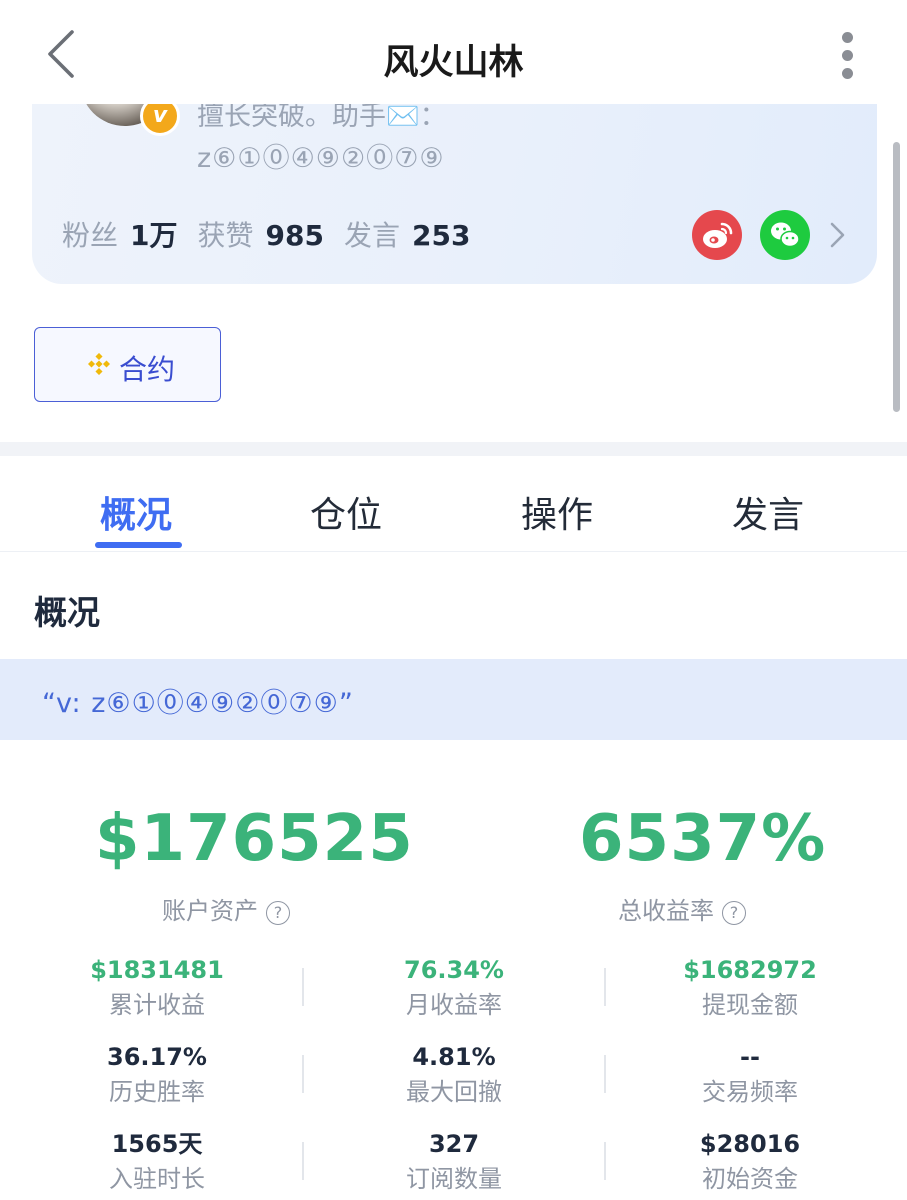 The width and height of the screenshot is (907, 1200). What do you see at coordinates (896, 277) in the screenshot?
I see `scrollbar` at bounding box center [896, 277].